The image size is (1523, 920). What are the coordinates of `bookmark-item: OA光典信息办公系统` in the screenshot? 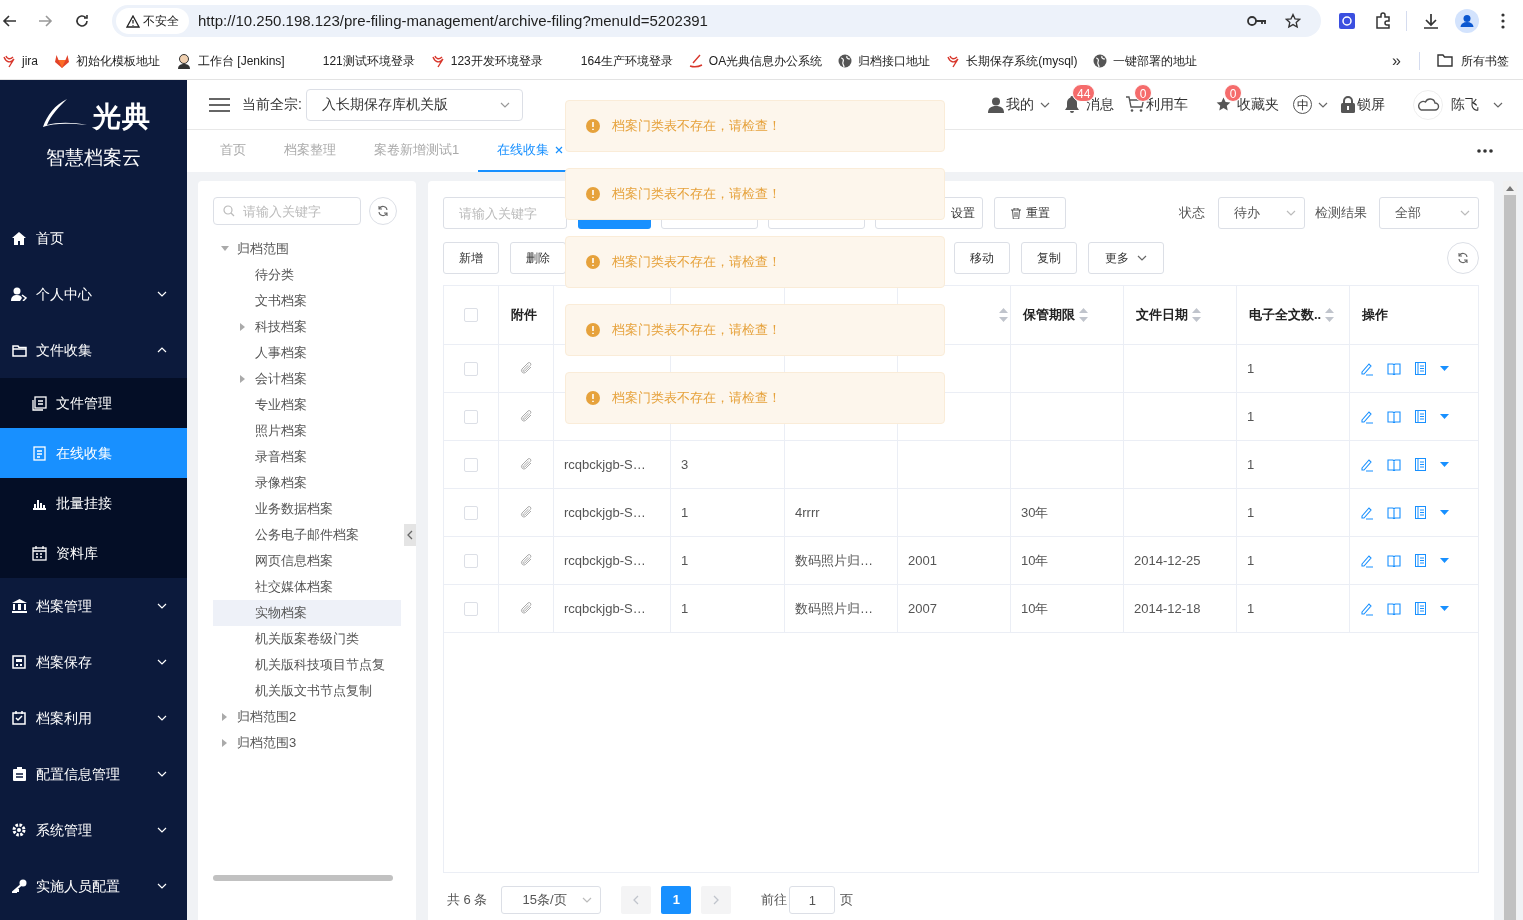 It's located at (755, 60).